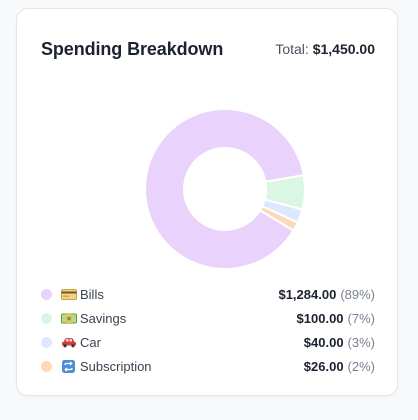 Image resolution: width=418 pixels, height=420 pixels. Describe the element at coordinates (320, 318) in the screenshot. I see `legend-amount: $100.00` at that location.